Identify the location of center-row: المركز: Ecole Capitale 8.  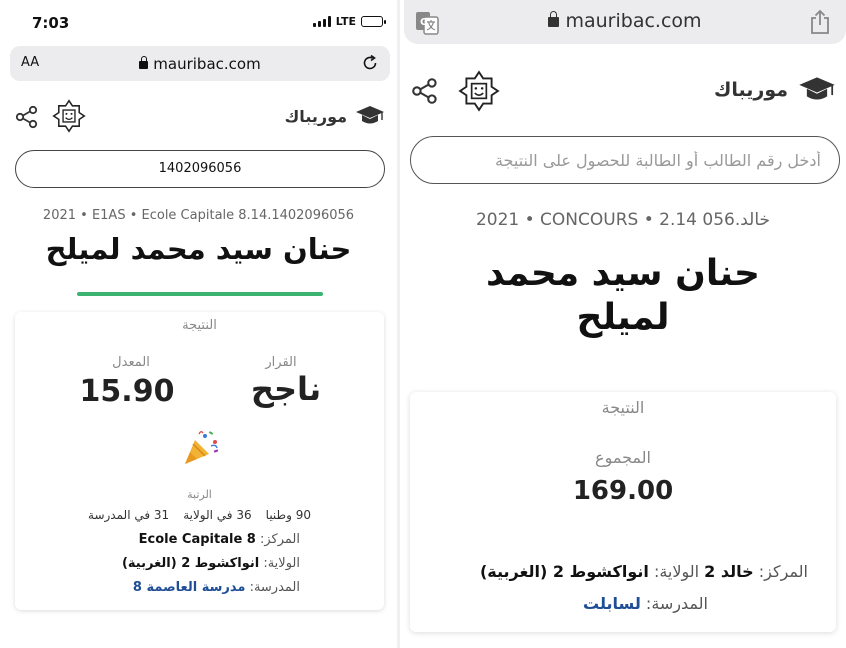
(219, 539).